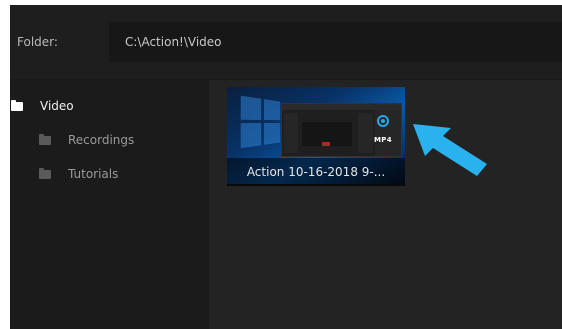  What do you see at coordinates (57, 106) in the screenshot?
I see `sidebar-item-label: Video` at bounding box center [57, 106].